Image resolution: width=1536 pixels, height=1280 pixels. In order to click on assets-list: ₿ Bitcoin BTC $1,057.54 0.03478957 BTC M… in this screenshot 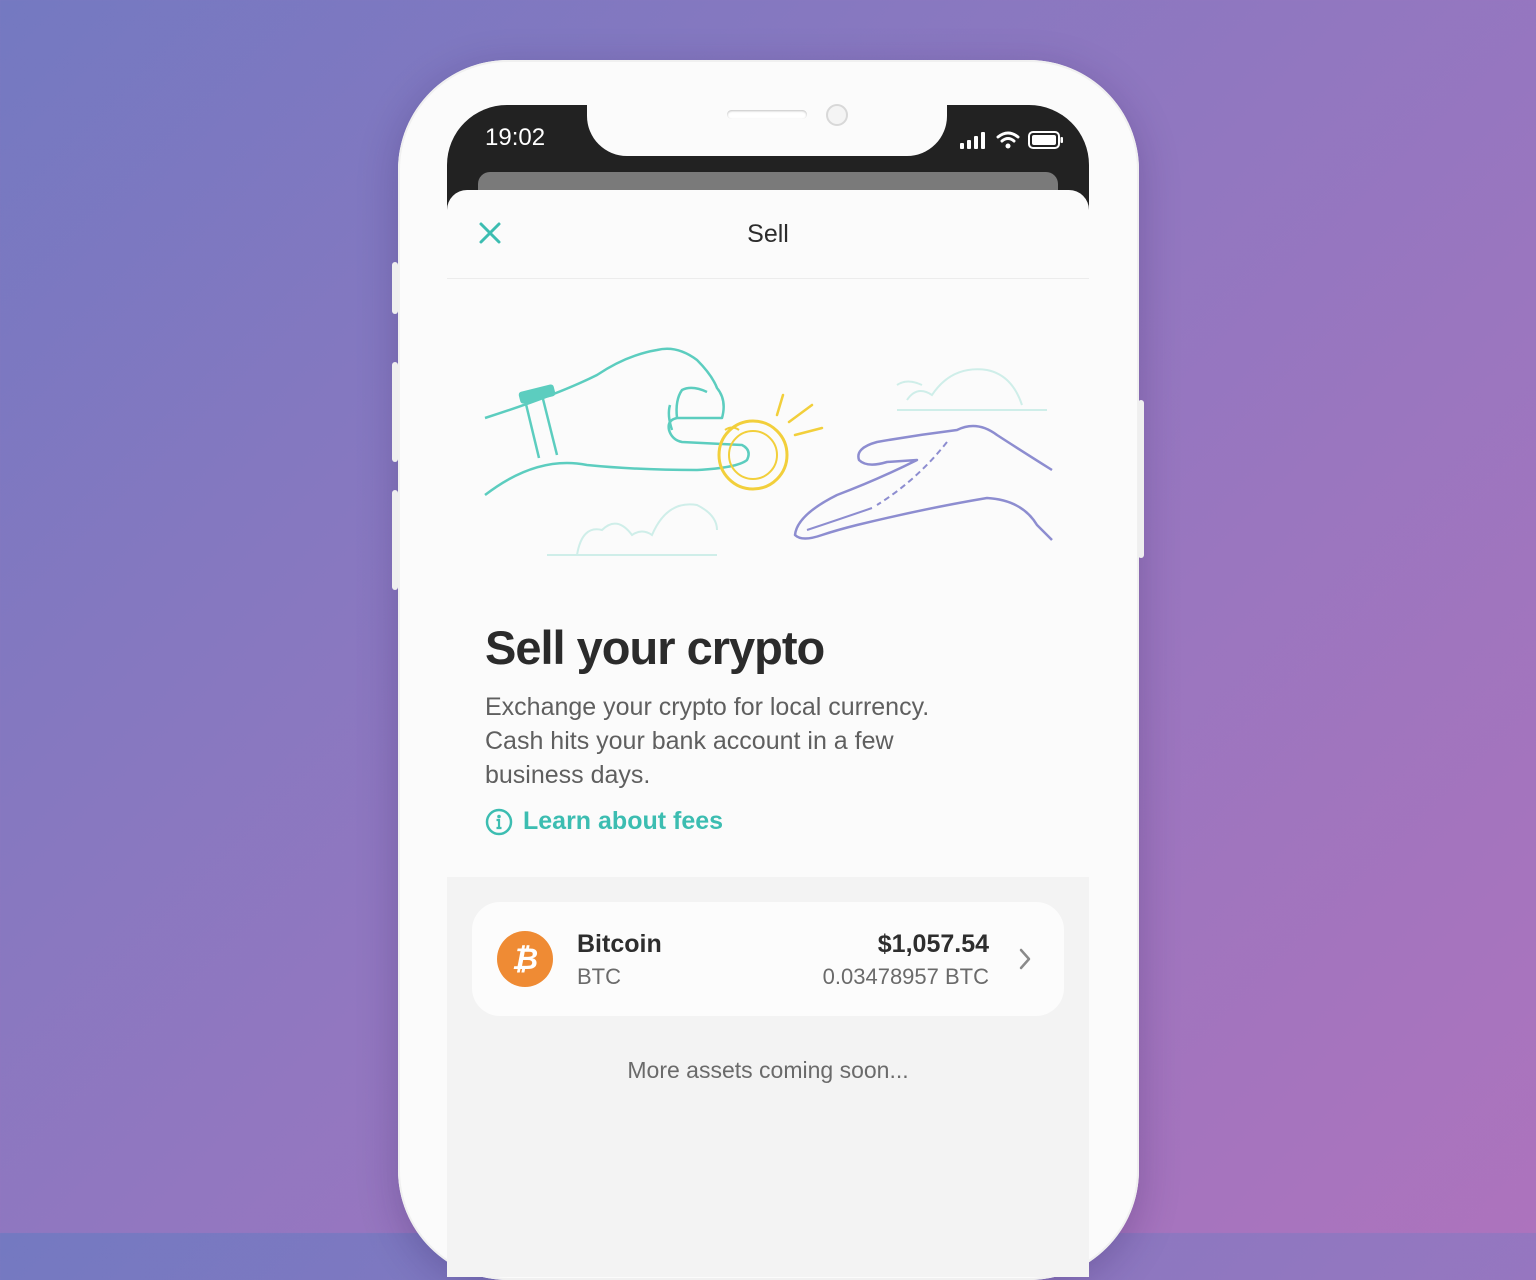, I will do `click(768, 1077)`.